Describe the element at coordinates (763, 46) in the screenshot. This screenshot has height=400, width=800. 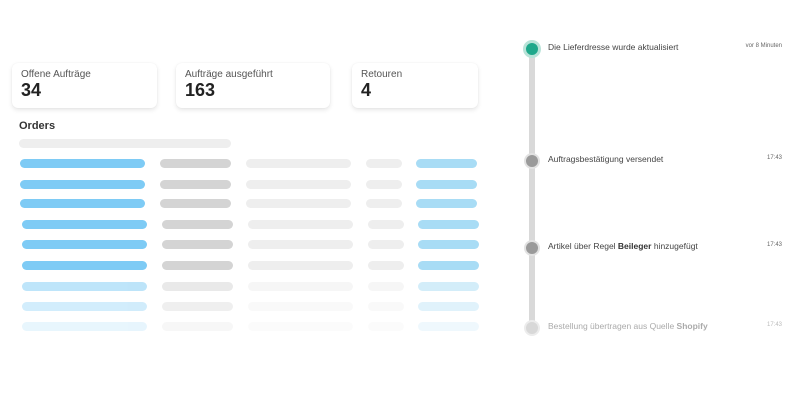
I see `timeline-event-time: vor 8 Minuten` at that location.